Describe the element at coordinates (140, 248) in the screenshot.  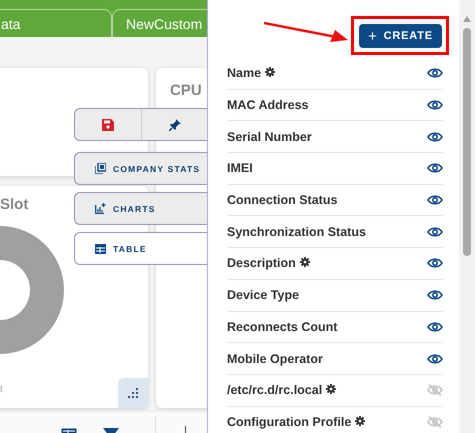
I see `view-button: TABLE` at that location.